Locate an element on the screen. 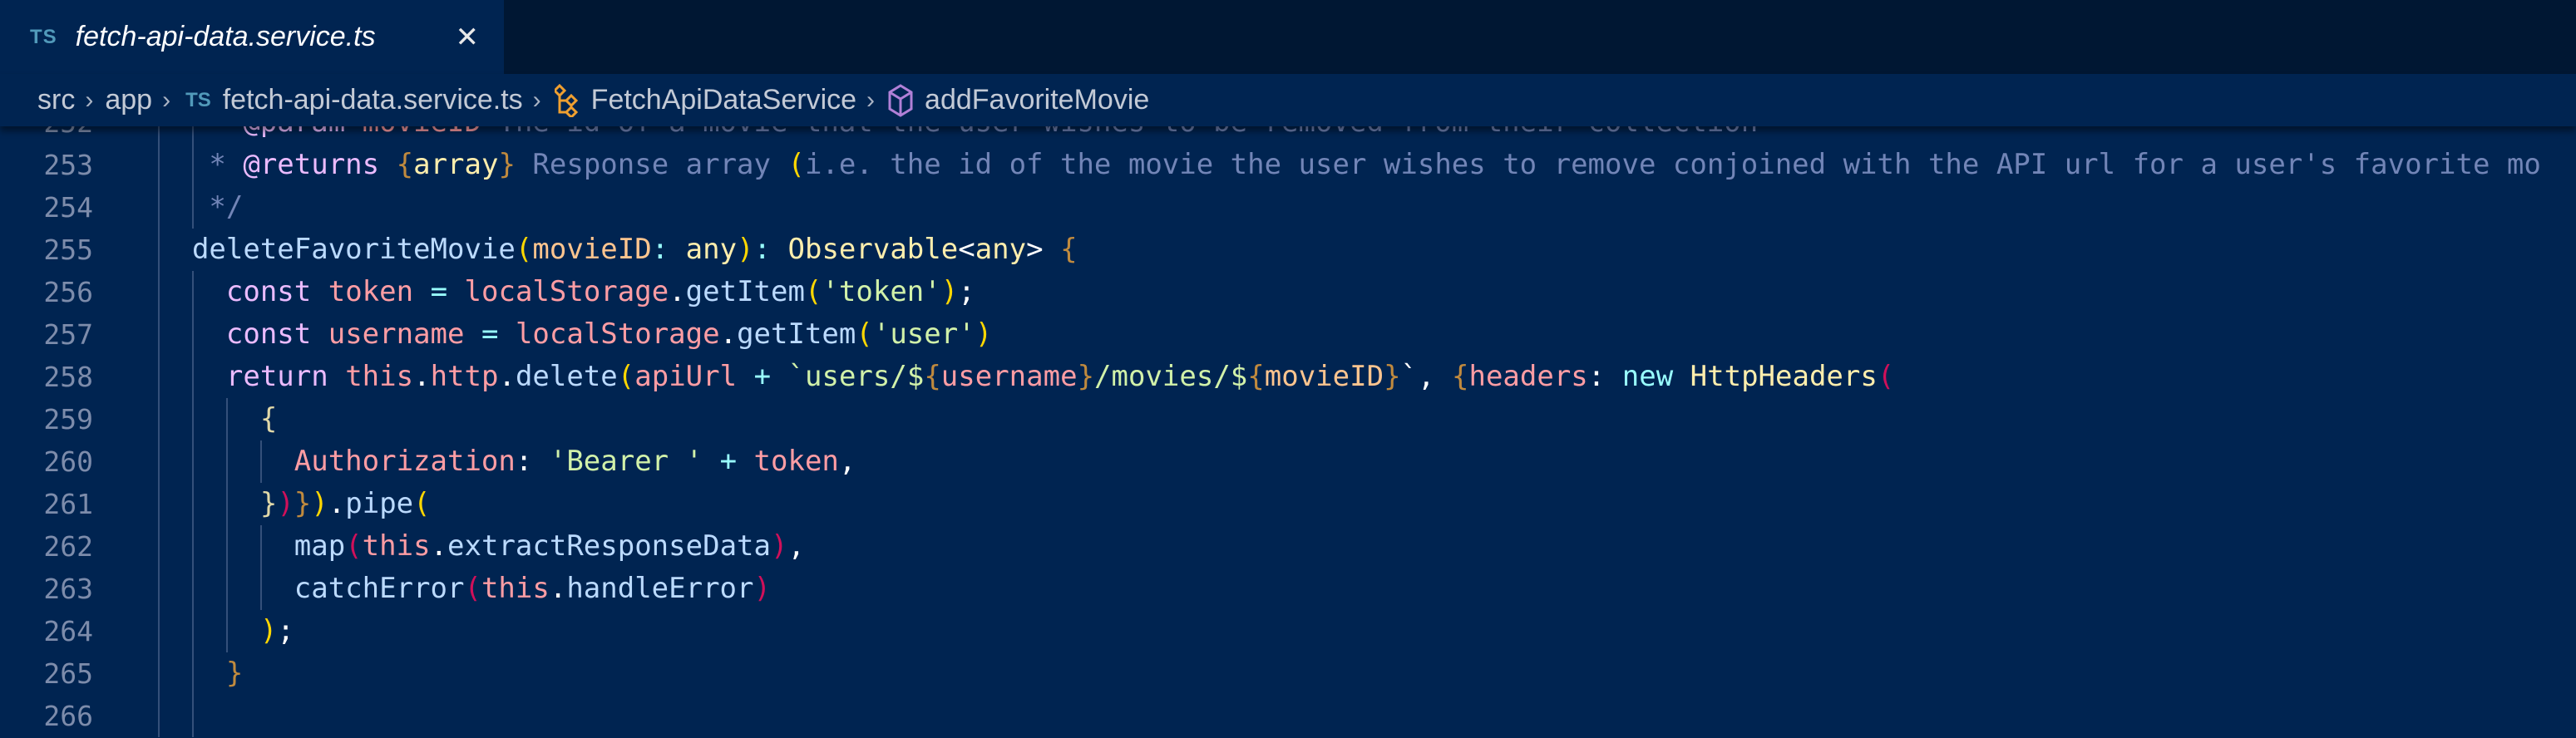 The image size is (2576, 738). code-token: array is located at coordinates (456, 164).